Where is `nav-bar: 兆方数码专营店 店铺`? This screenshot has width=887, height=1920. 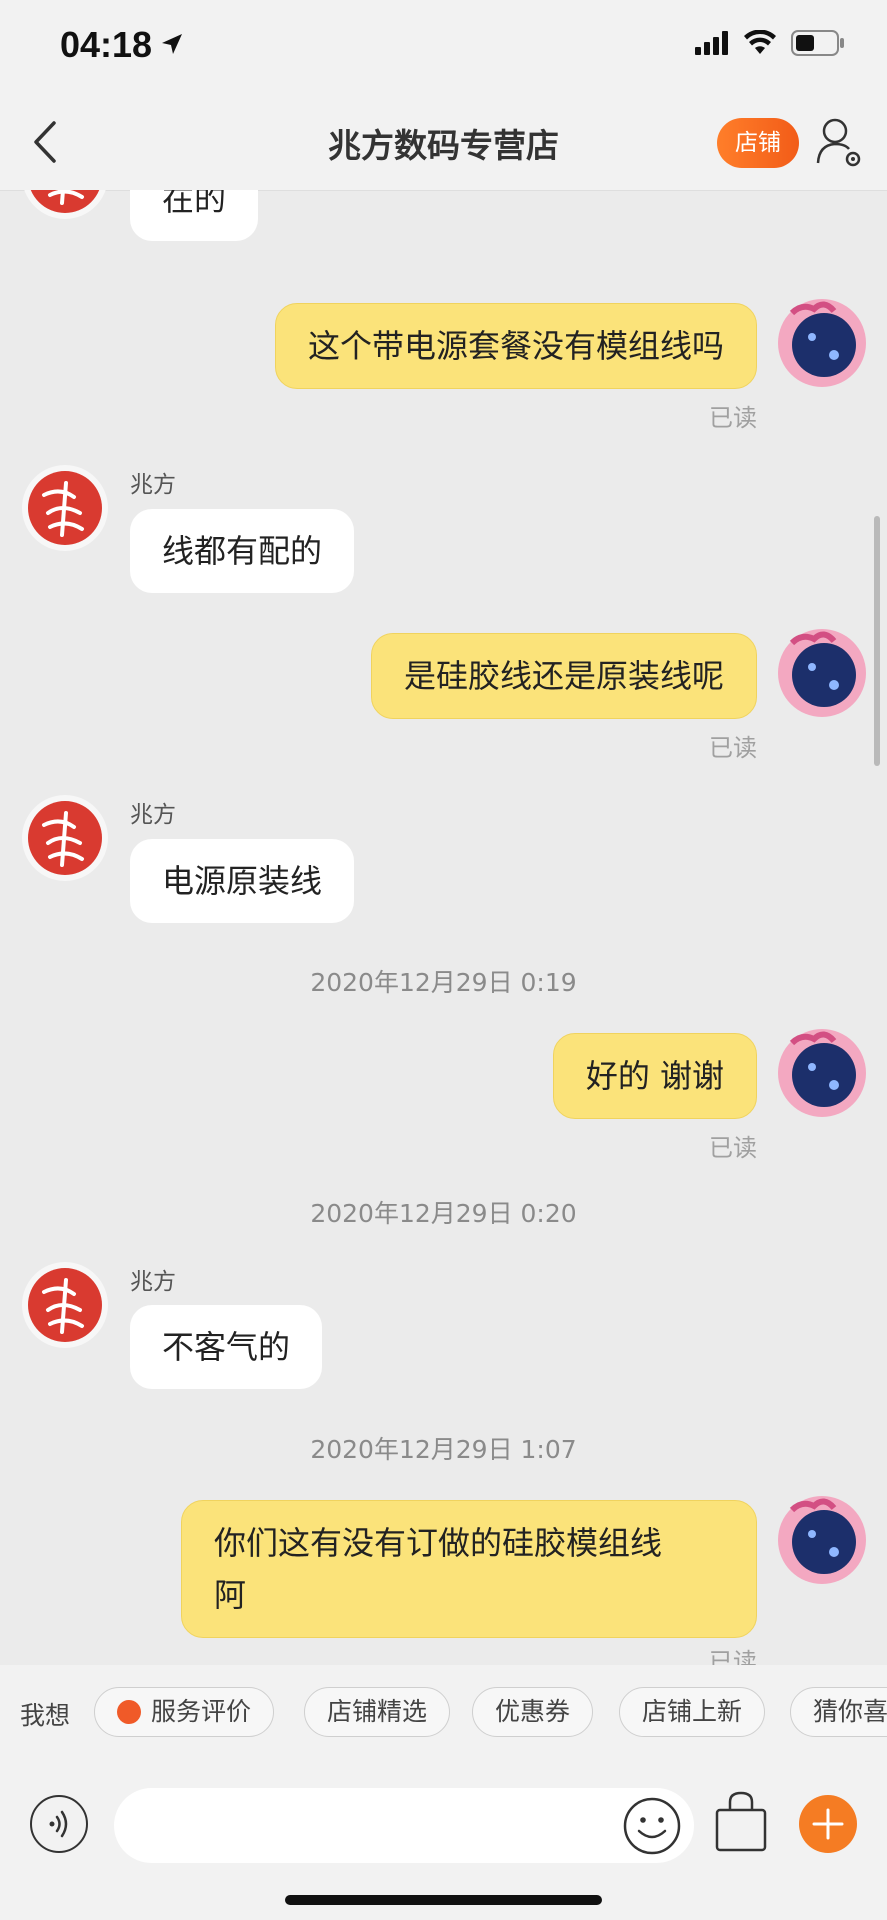 nav-bar: 兆方数码专营店 店铺 is located at coordinates (443, 143).